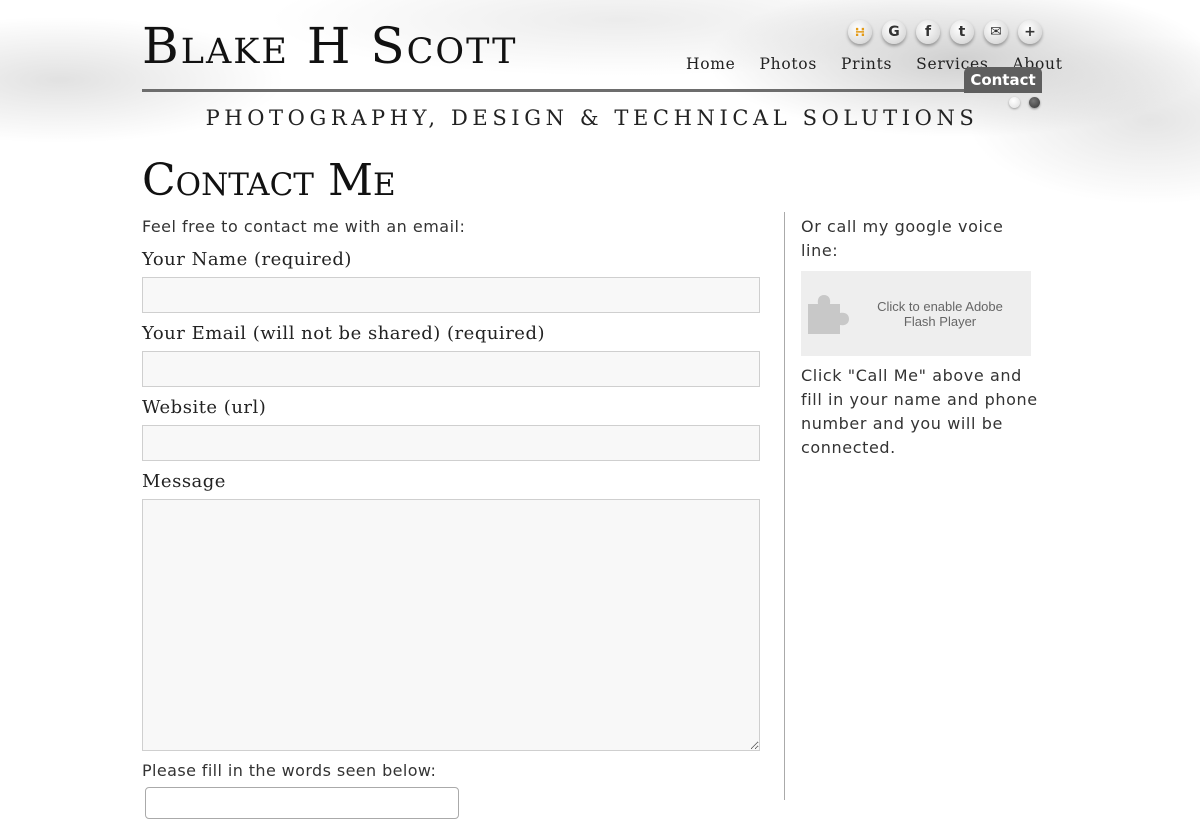  I want to click on nav-home: Home, so click(711, 64).